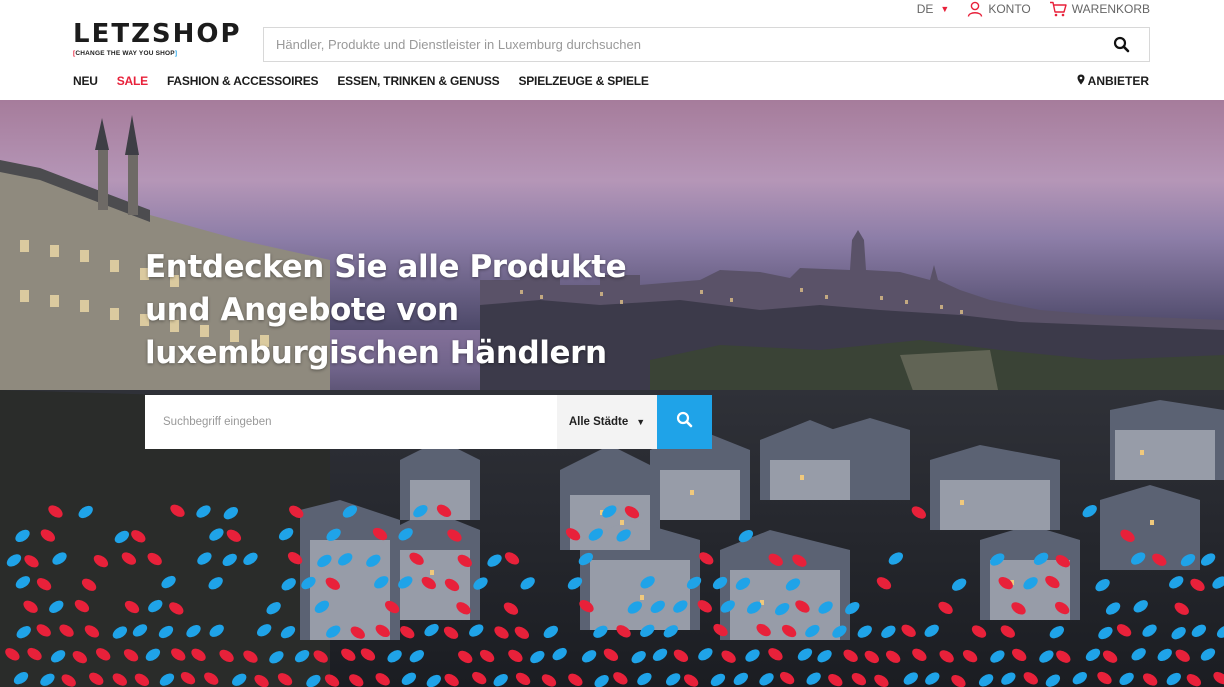 The image size is (1224, 687). What do you see at coordinates (85, 81) in the screenshot?
I see `nav-item-neu: NEU` at bounding box center [85, 81].